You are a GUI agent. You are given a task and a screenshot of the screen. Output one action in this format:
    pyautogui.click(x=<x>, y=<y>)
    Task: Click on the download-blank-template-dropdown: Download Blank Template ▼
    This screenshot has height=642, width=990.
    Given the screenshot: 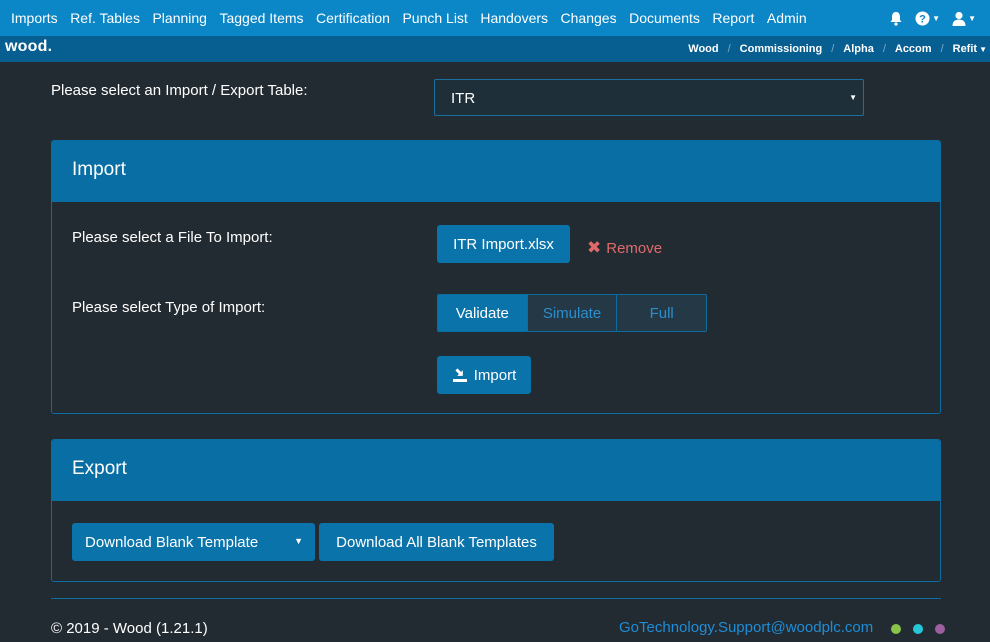 What is the action you would take?
    pyautogui.click(x=193, y=542)
    